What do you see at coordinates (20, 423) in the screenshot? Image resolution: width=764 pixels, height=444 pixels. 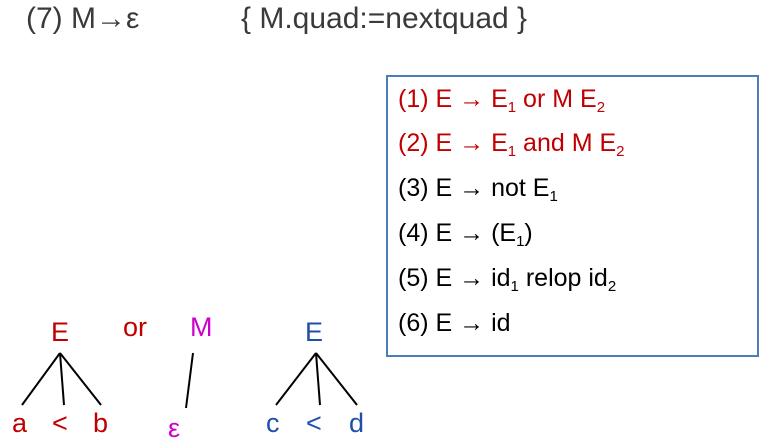 I see `left-leaf-a: a` at bounding box center [20, 423].